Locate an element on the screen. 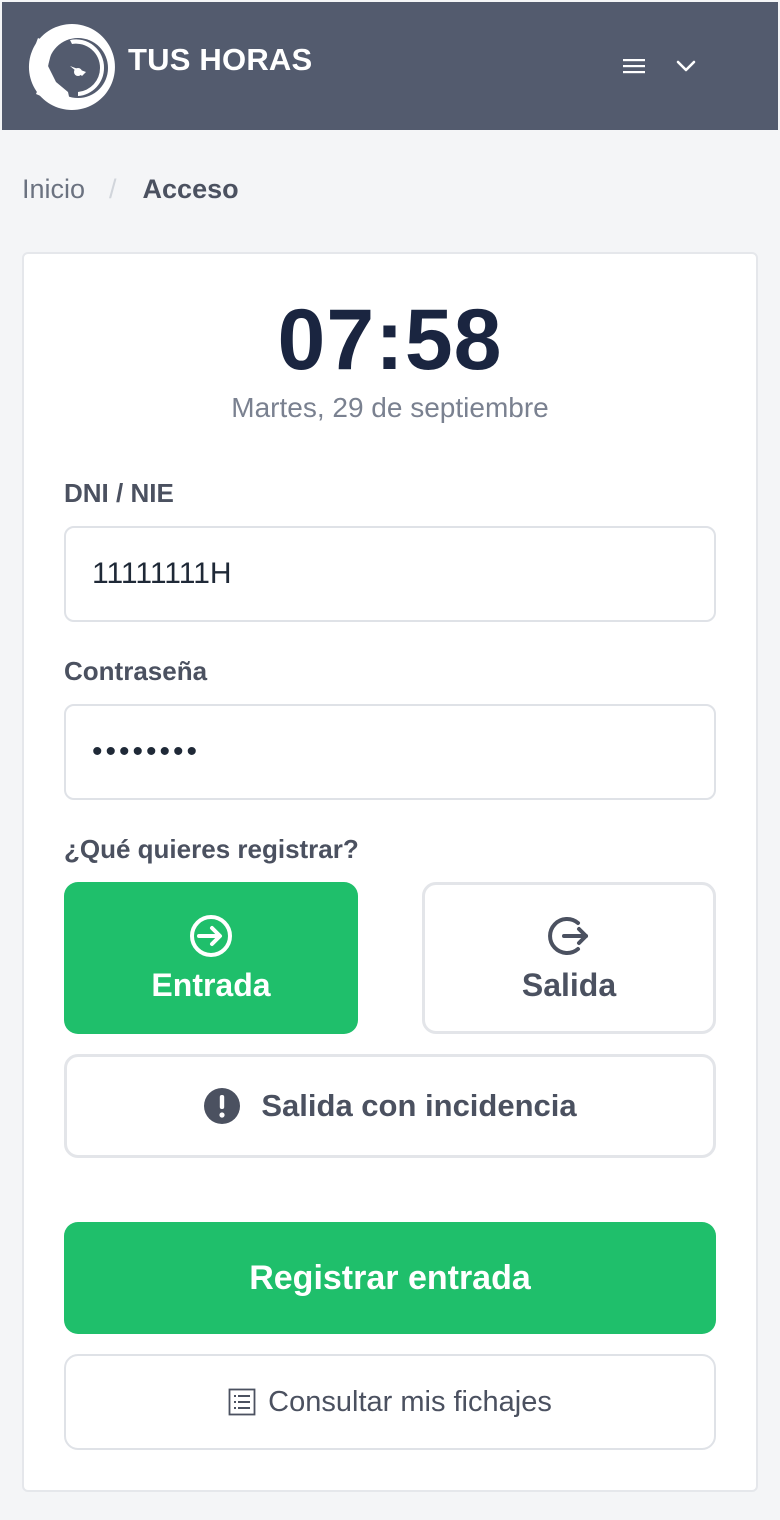 Image resolution: width=780 pixels, height=1520 pixels. clock-gear-logo is located at coordinates (72, 67).